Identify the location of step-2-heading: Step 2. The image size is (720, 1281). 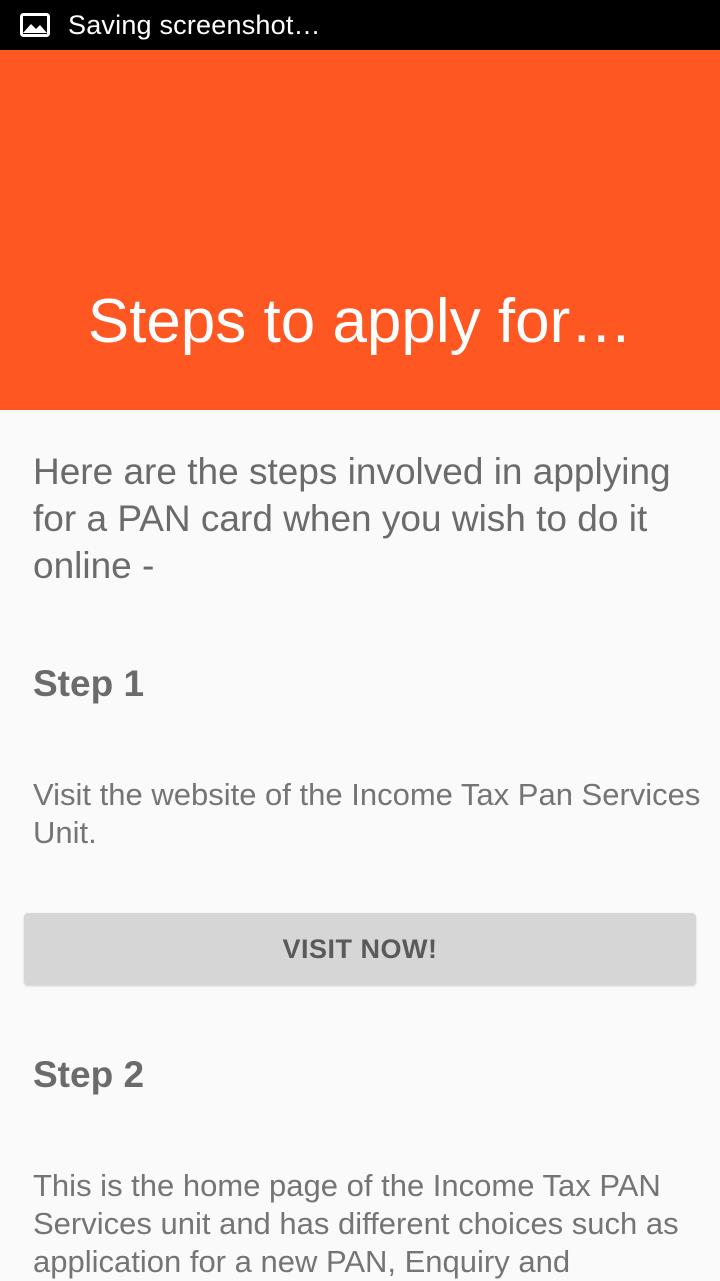
(89, 1074).